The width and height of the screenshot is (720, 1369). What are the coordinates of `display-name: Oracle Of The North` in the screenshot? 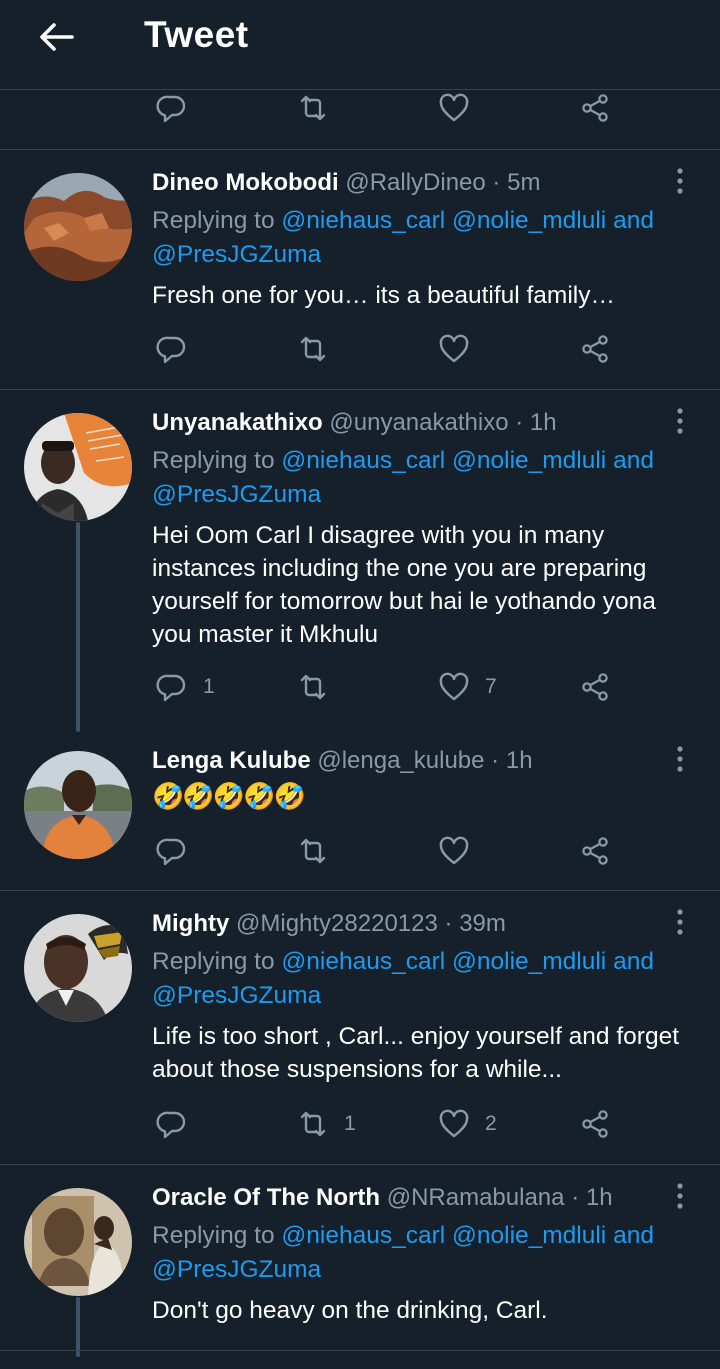 It's located at (266, 1197).